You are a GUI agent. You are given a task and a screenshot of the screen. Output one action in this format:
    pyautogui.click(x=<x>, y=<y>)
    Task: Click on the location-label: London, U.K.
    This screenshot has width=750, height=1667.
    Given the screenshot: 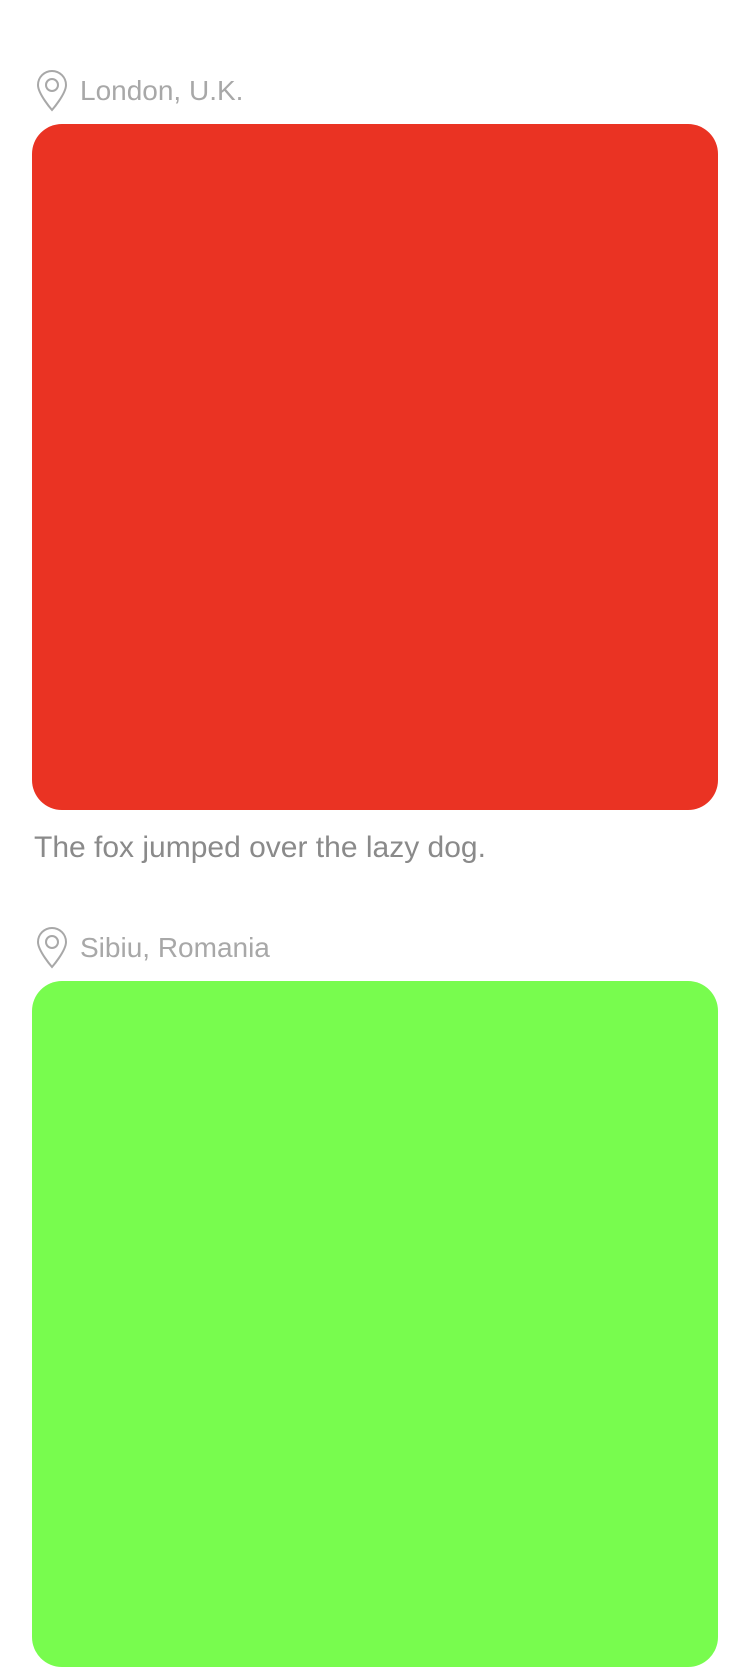 What is the action you would take?
    pyautogui.click(x=162, y=90)
    